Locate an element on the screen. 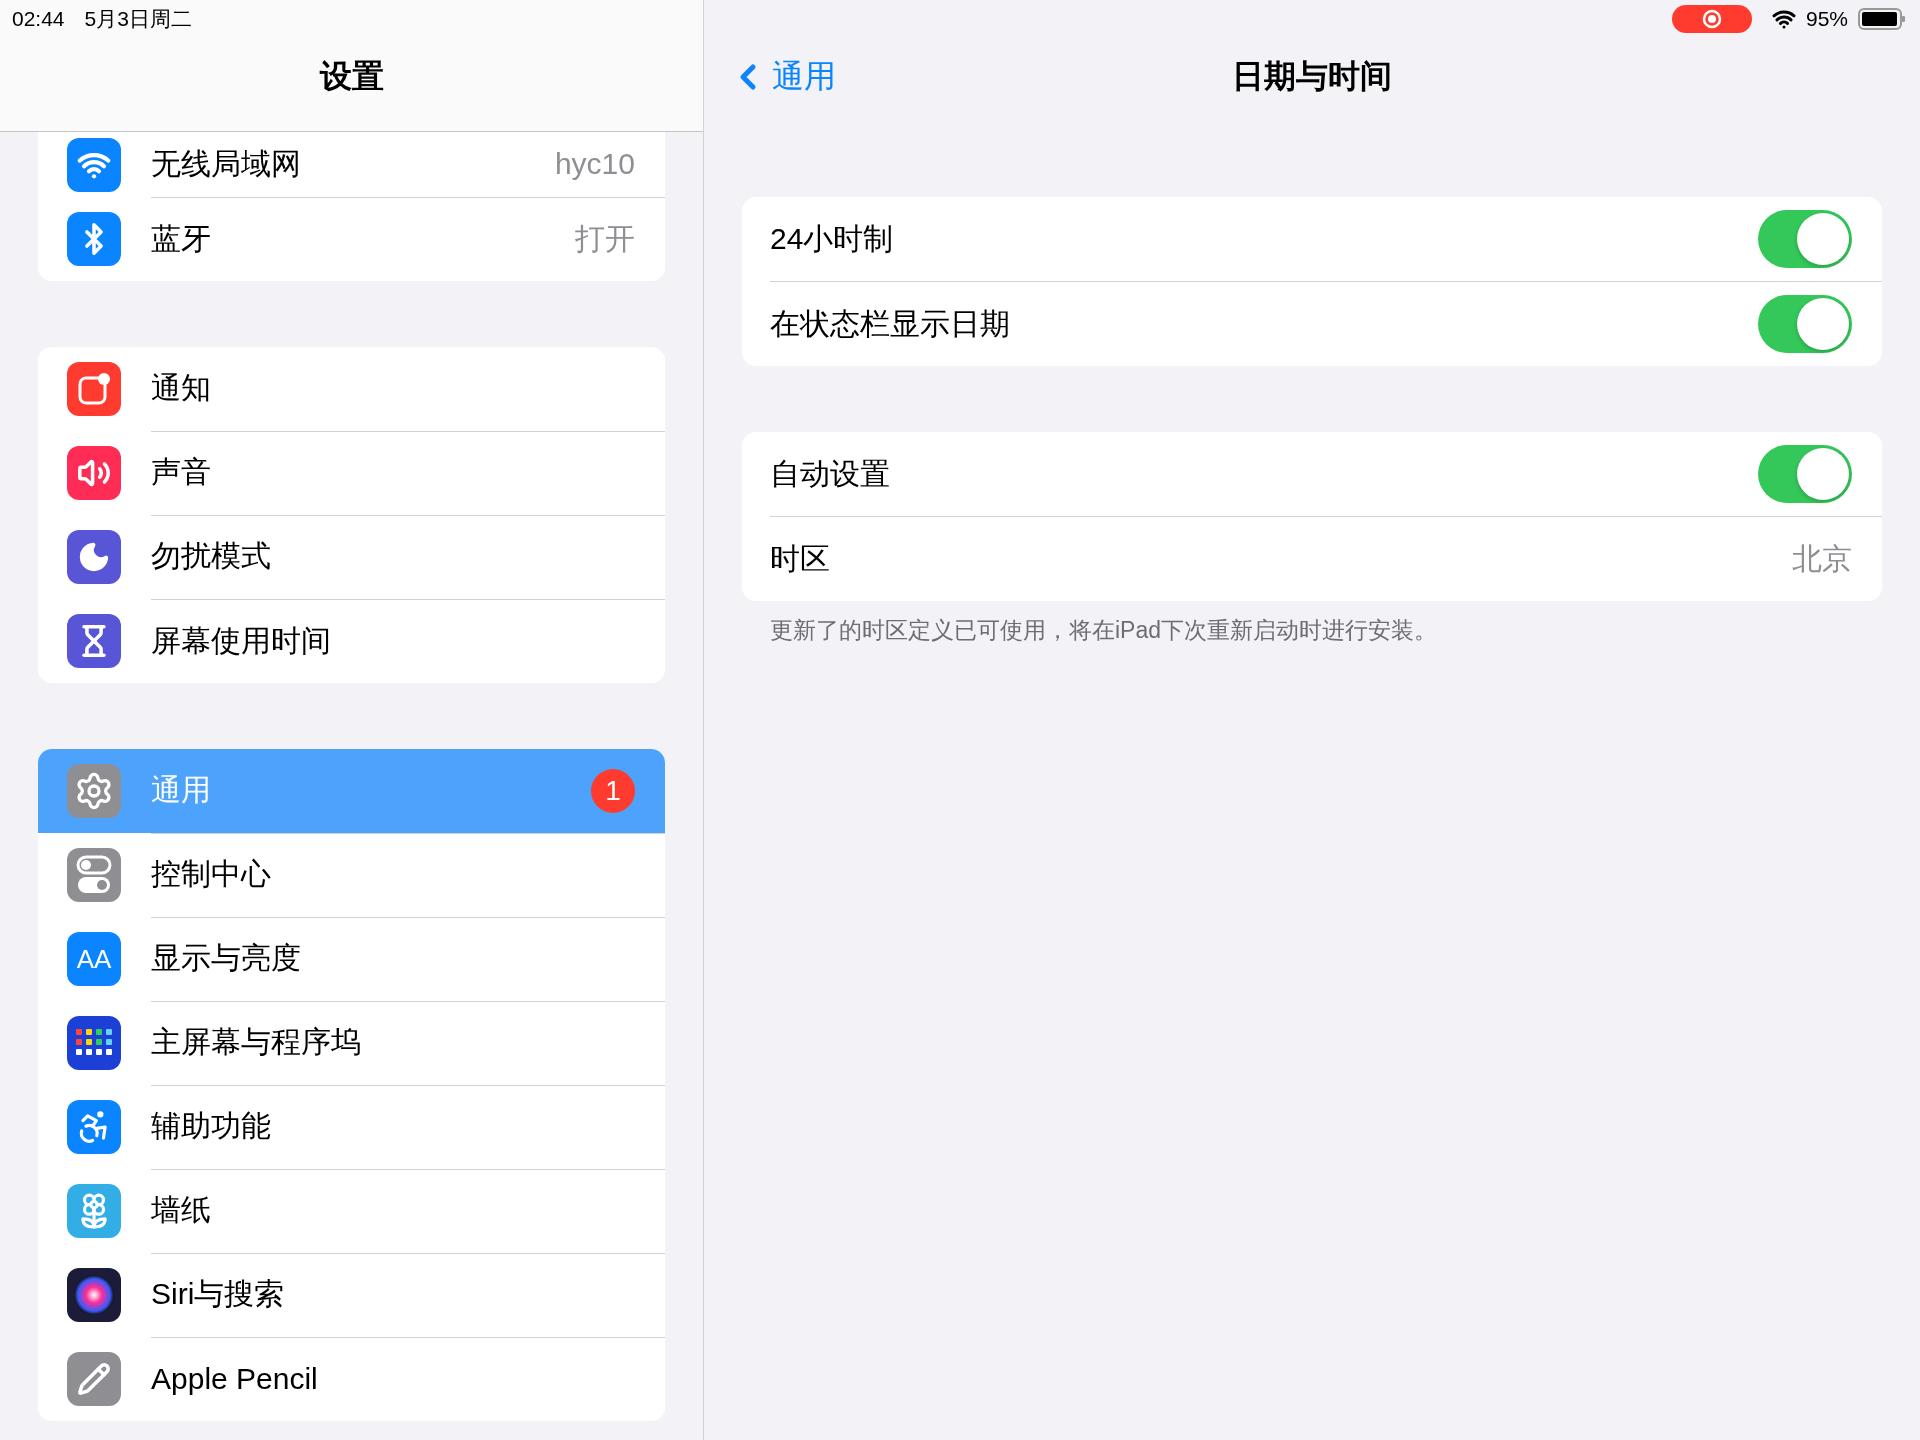 The height and width of the screenshot is (1440, 1920). item-label: 无线局域网 is located at coordinates (226, 163).